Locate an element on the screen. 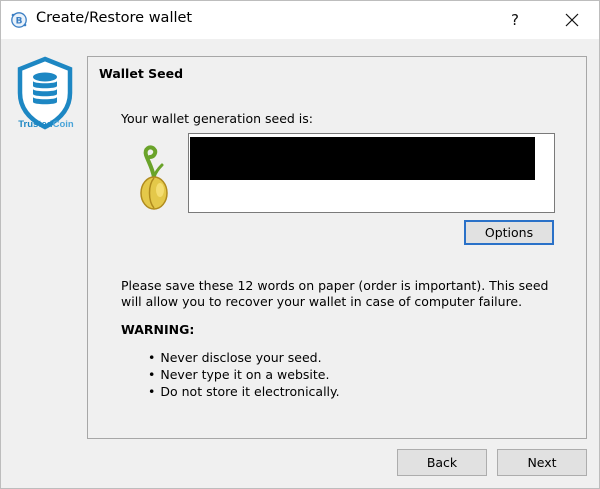 This screenshot has height=489, width=600. warning-item: Never disclose your seed. is located at coordinates (244, 357).